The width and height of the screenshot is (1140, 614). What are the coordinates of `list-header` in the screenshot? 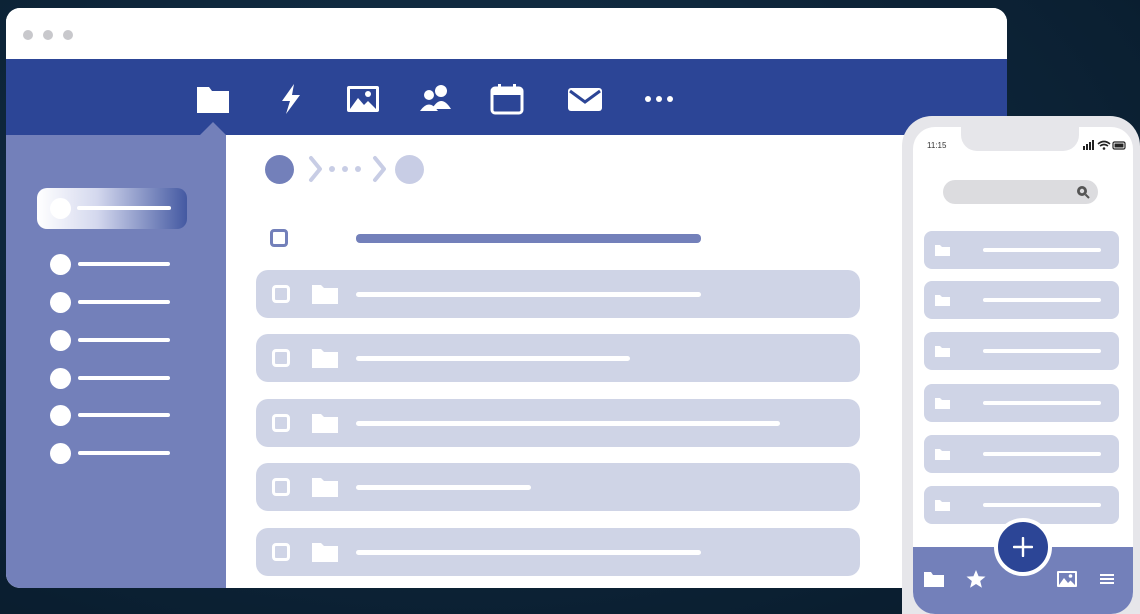 It's located at (558, 238).